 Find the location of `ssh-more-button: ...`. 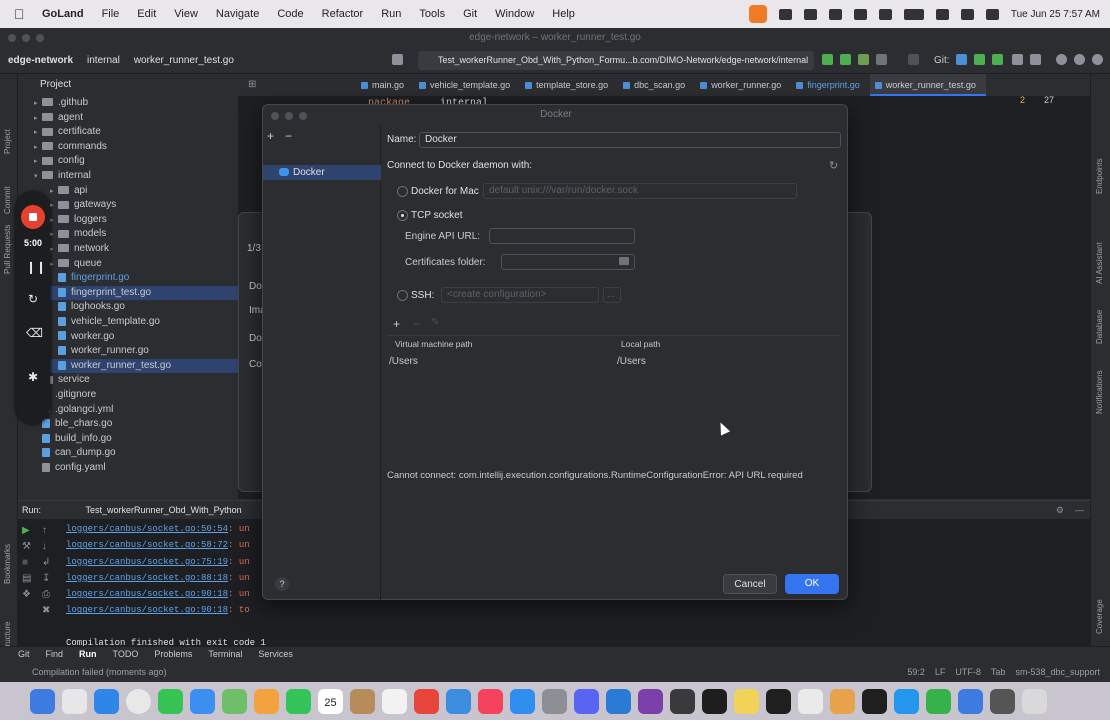

ssh-more-button: ... is located at coordinates (612, 295).